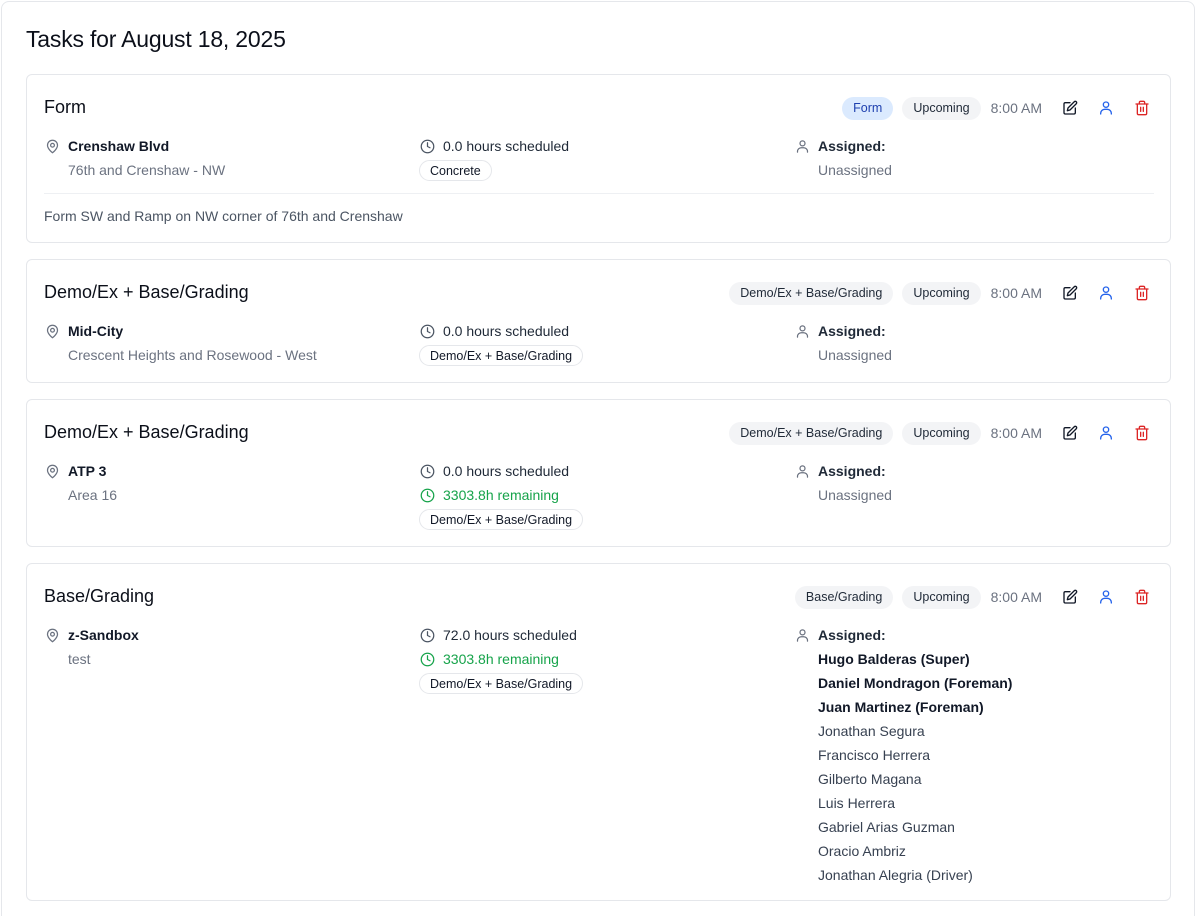 This screenshot has height=916, width=1201. What do you see at coordinates (192, 355) in the screenshot?
I see `location-detail: Crescent Heights and Rosewood - West` at bounding box center [192, 355].